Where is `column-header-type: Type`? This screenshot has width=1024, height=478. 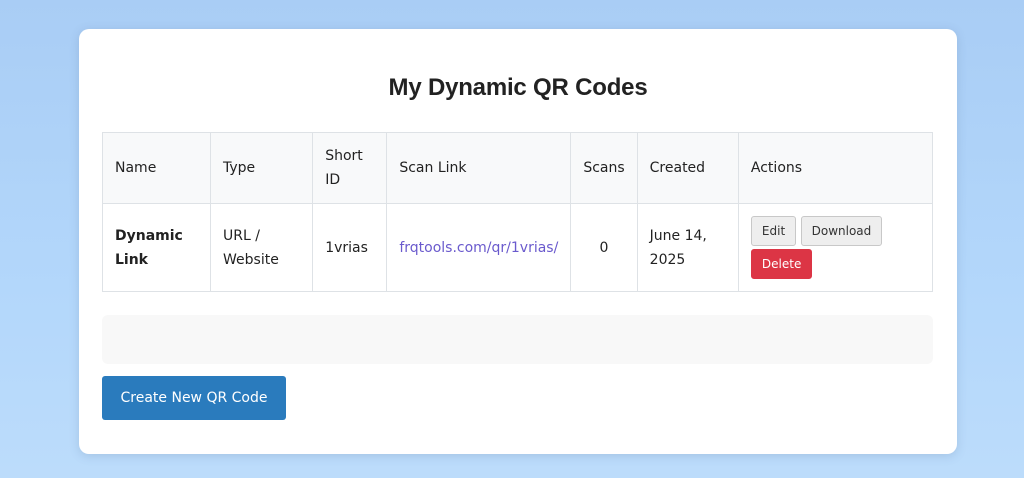 column-header-type: Type is located at coordinates (261, 168).